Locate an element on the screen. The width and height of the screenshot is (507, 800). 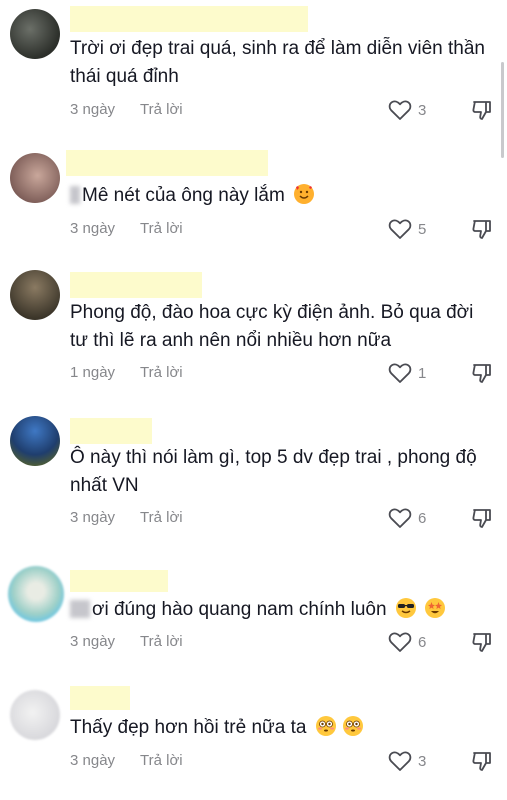
star-struck-icon is located at coordinates (435, 608).